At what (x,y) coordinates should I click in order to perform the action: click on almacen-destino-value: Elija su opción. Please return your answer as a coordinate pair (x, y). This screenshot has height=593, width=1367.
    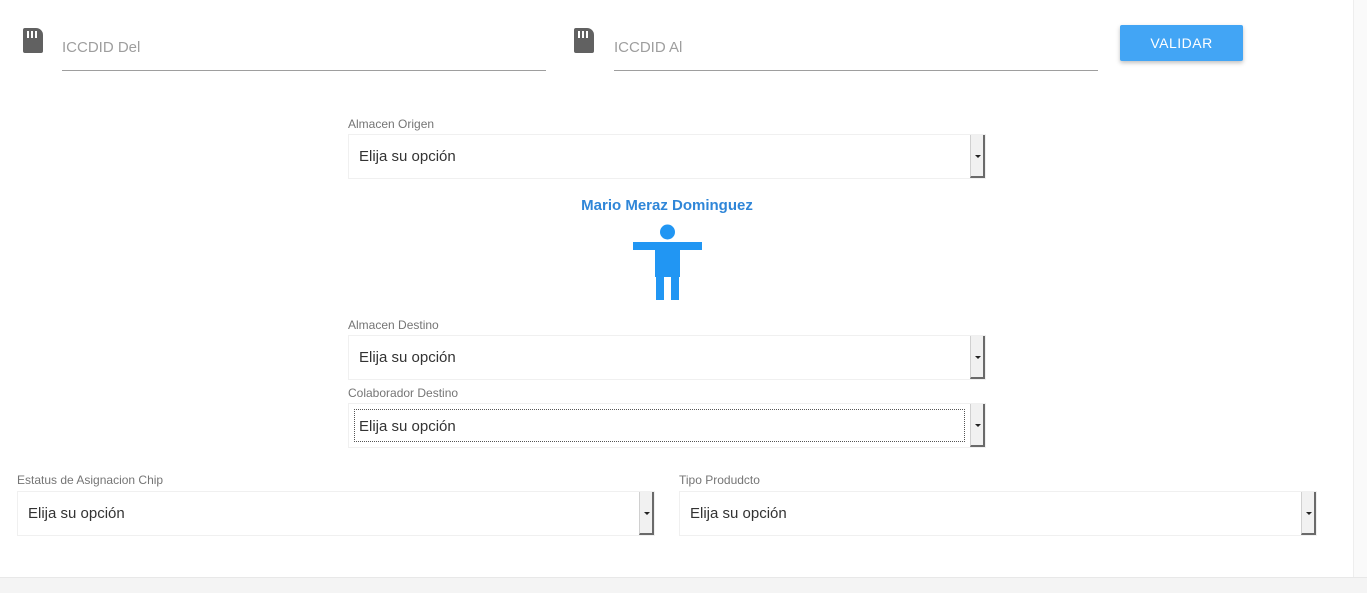
    Looking at the image, I should click on (407, 357).